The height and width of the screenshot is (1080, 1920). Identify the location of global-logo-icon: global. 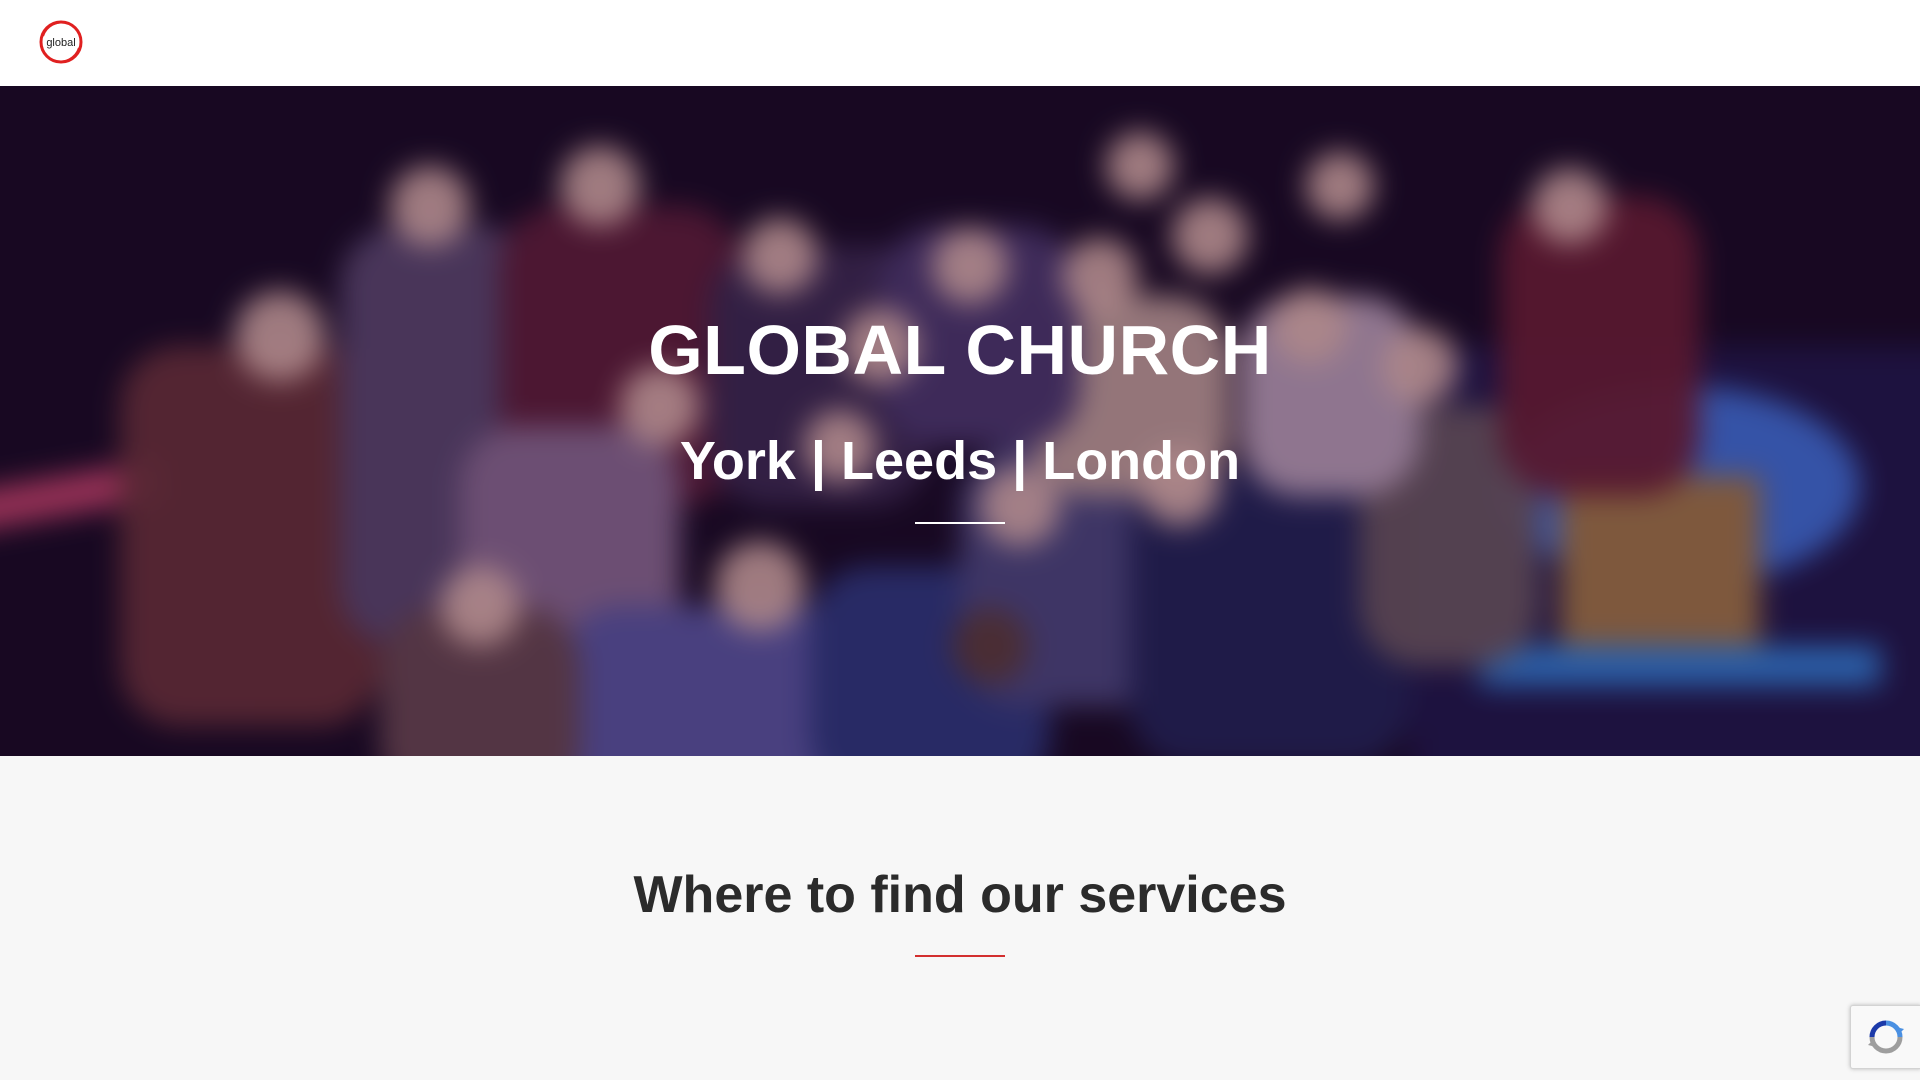
(61, 42).